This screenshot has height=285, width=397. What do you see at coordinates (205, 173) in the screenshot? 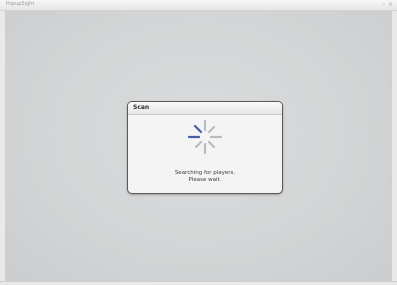
I see `scan-message-line-1: Searching for players.` at bounding box center [205, 173].